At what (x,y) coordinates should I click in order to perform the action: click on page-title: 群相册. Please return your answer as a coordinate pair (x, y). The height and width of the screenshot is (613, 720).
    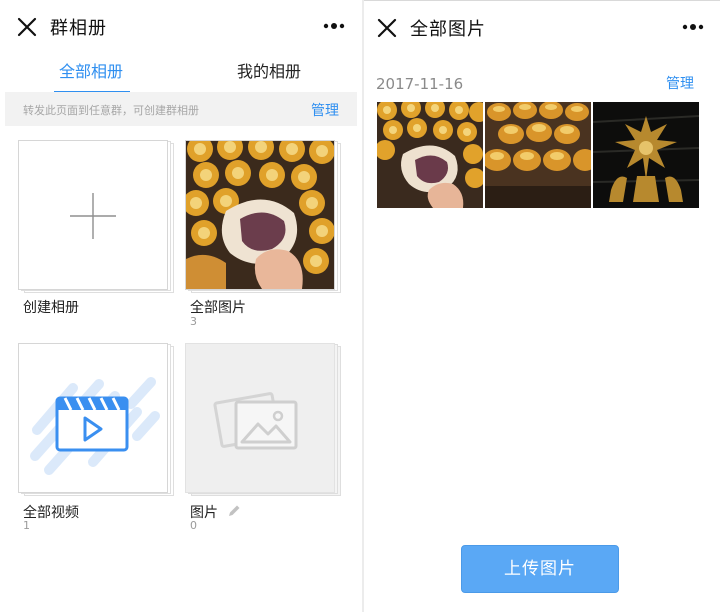
    Looking at the image, I should click on (78, 28).